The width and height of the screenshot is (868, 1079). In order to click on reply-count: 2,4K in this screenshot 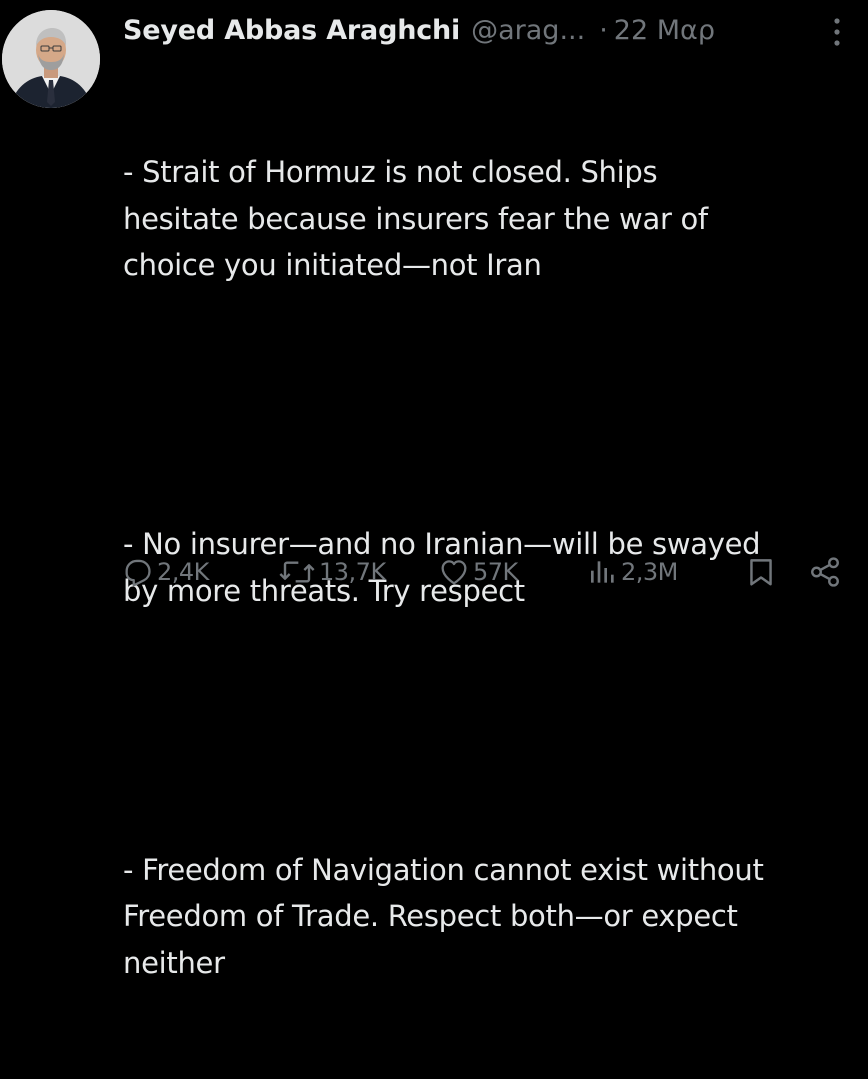, I will do `click(183, 572)`.